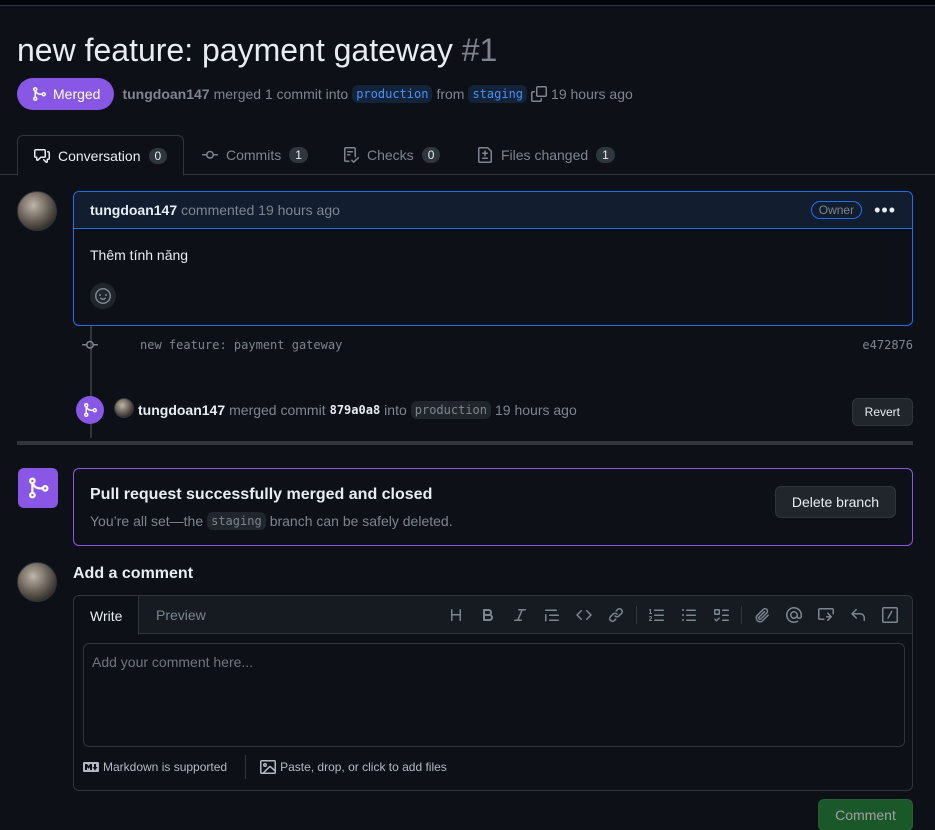  Describe the element at coordinates (721, 615) in the screenshot. I see `task-list-icon` at that location.